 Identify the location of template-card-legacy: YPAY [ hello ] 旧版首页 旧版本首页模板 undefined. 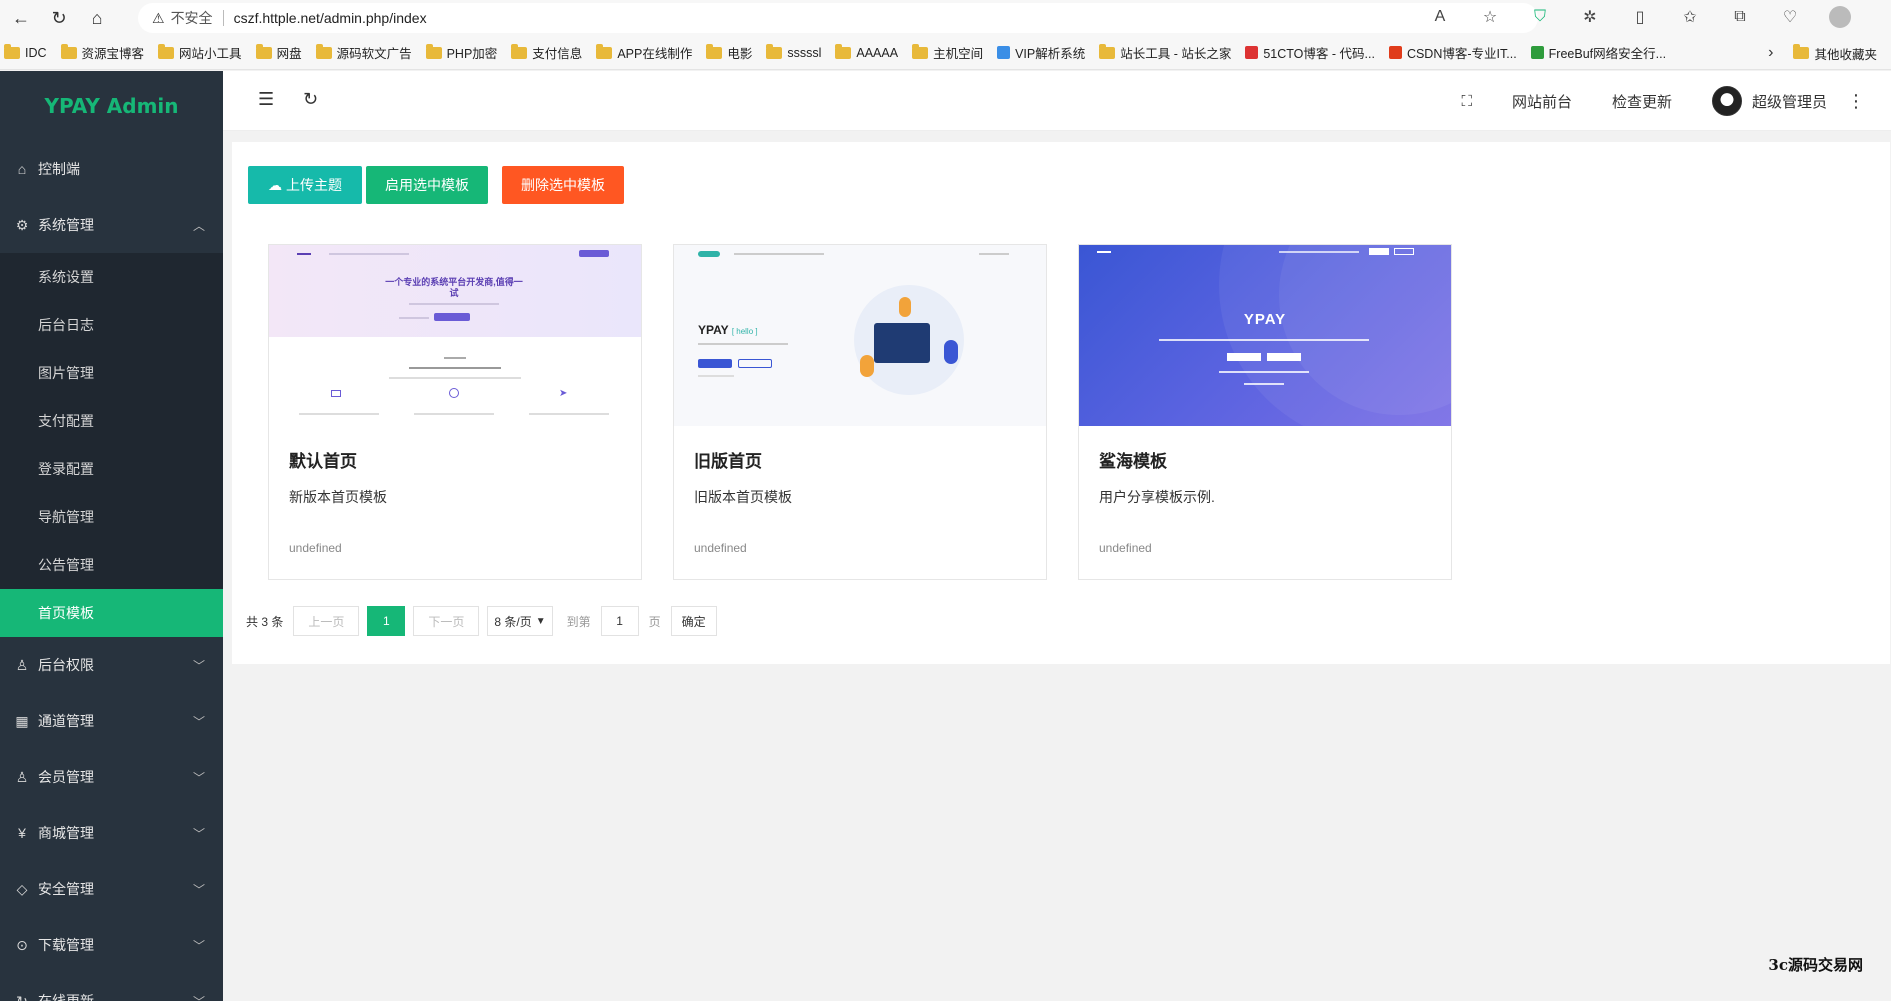
(860, 412).